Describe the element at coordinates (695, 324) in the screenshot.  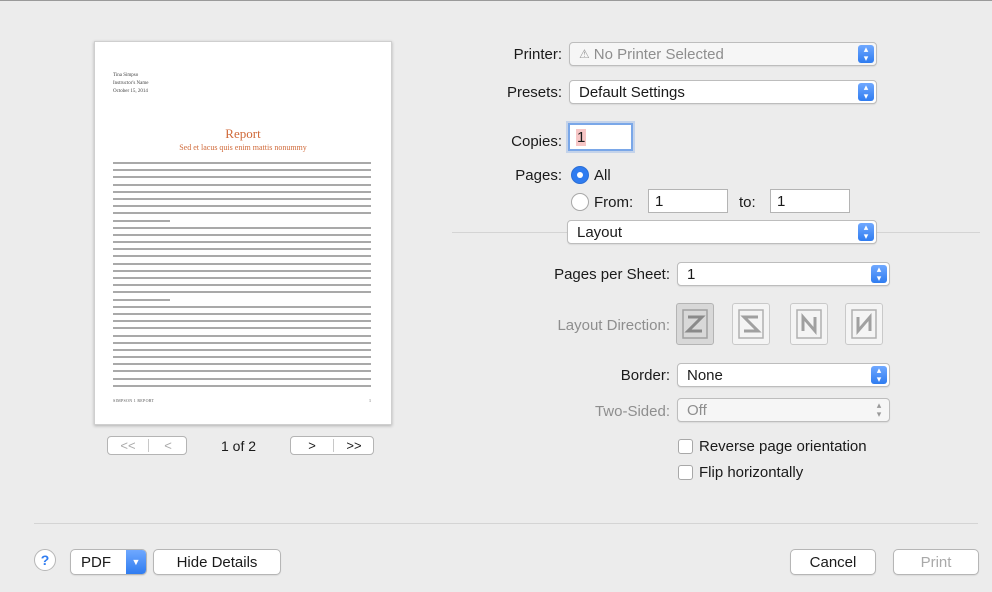
I see `z-direction-icon` at that location.